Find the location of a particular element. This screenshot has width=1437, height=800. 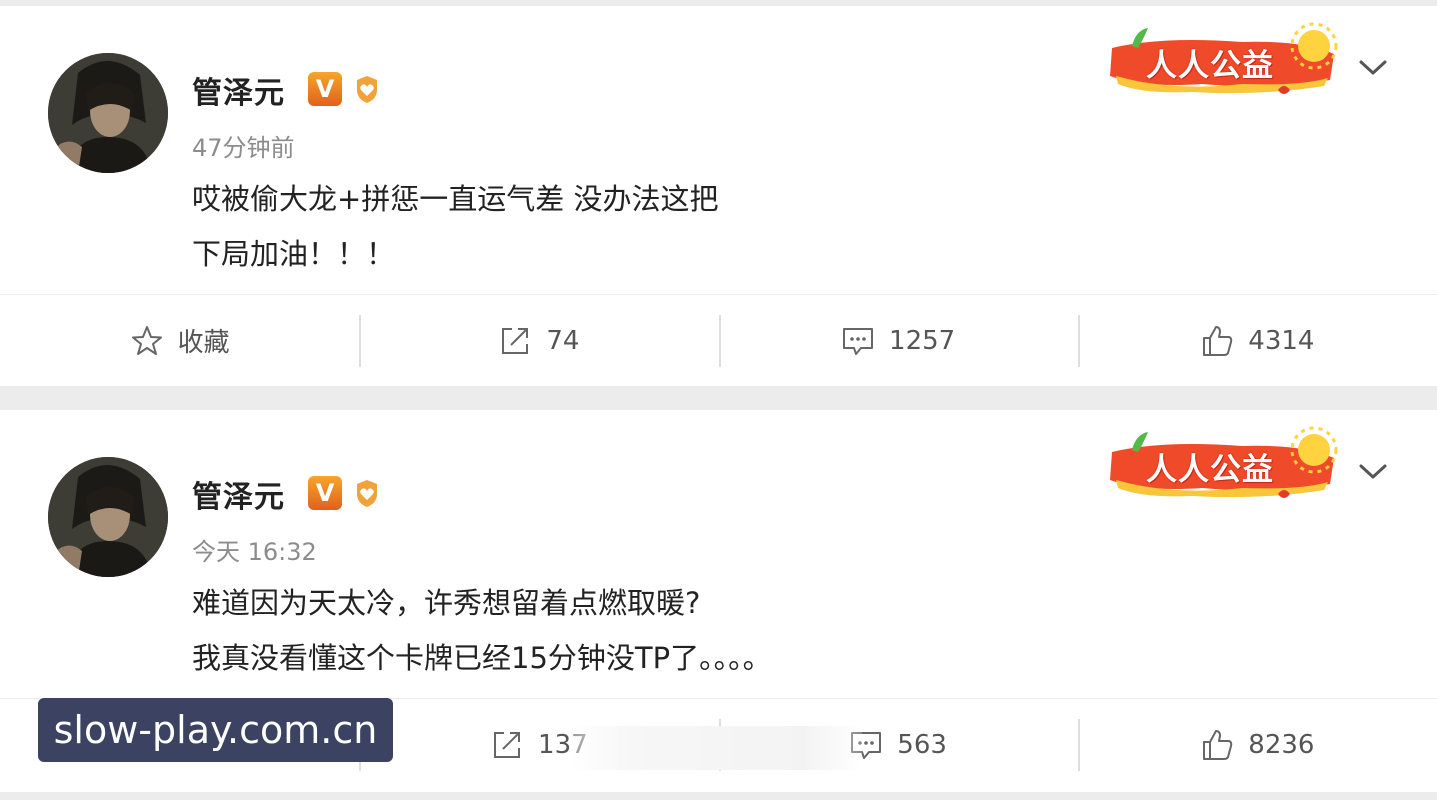

favorite-label: 收藏 is located at coordinates (203, 343).